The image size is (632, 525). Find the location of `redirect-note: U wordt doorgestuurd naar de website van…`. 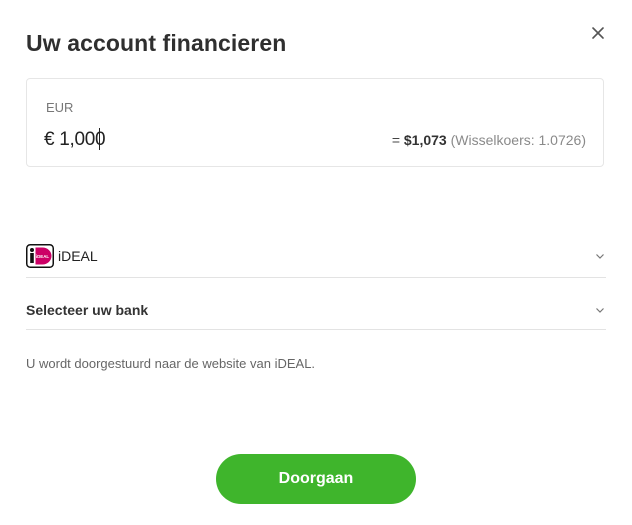

redirect-note: U wordt doorgestuurd naar de website van… is located at coordinates (171, 363).